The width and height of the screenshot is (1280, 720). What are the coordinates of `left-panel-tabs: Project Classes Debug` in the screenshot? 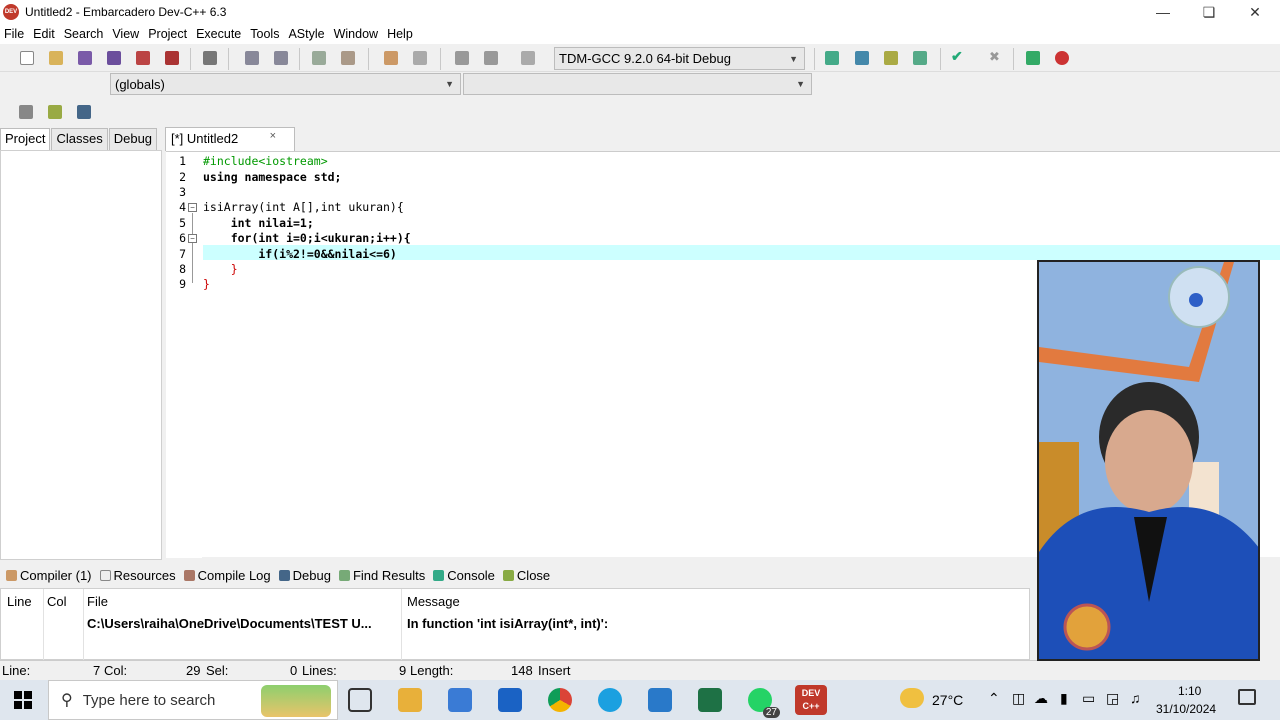 It's located at (81, 139).